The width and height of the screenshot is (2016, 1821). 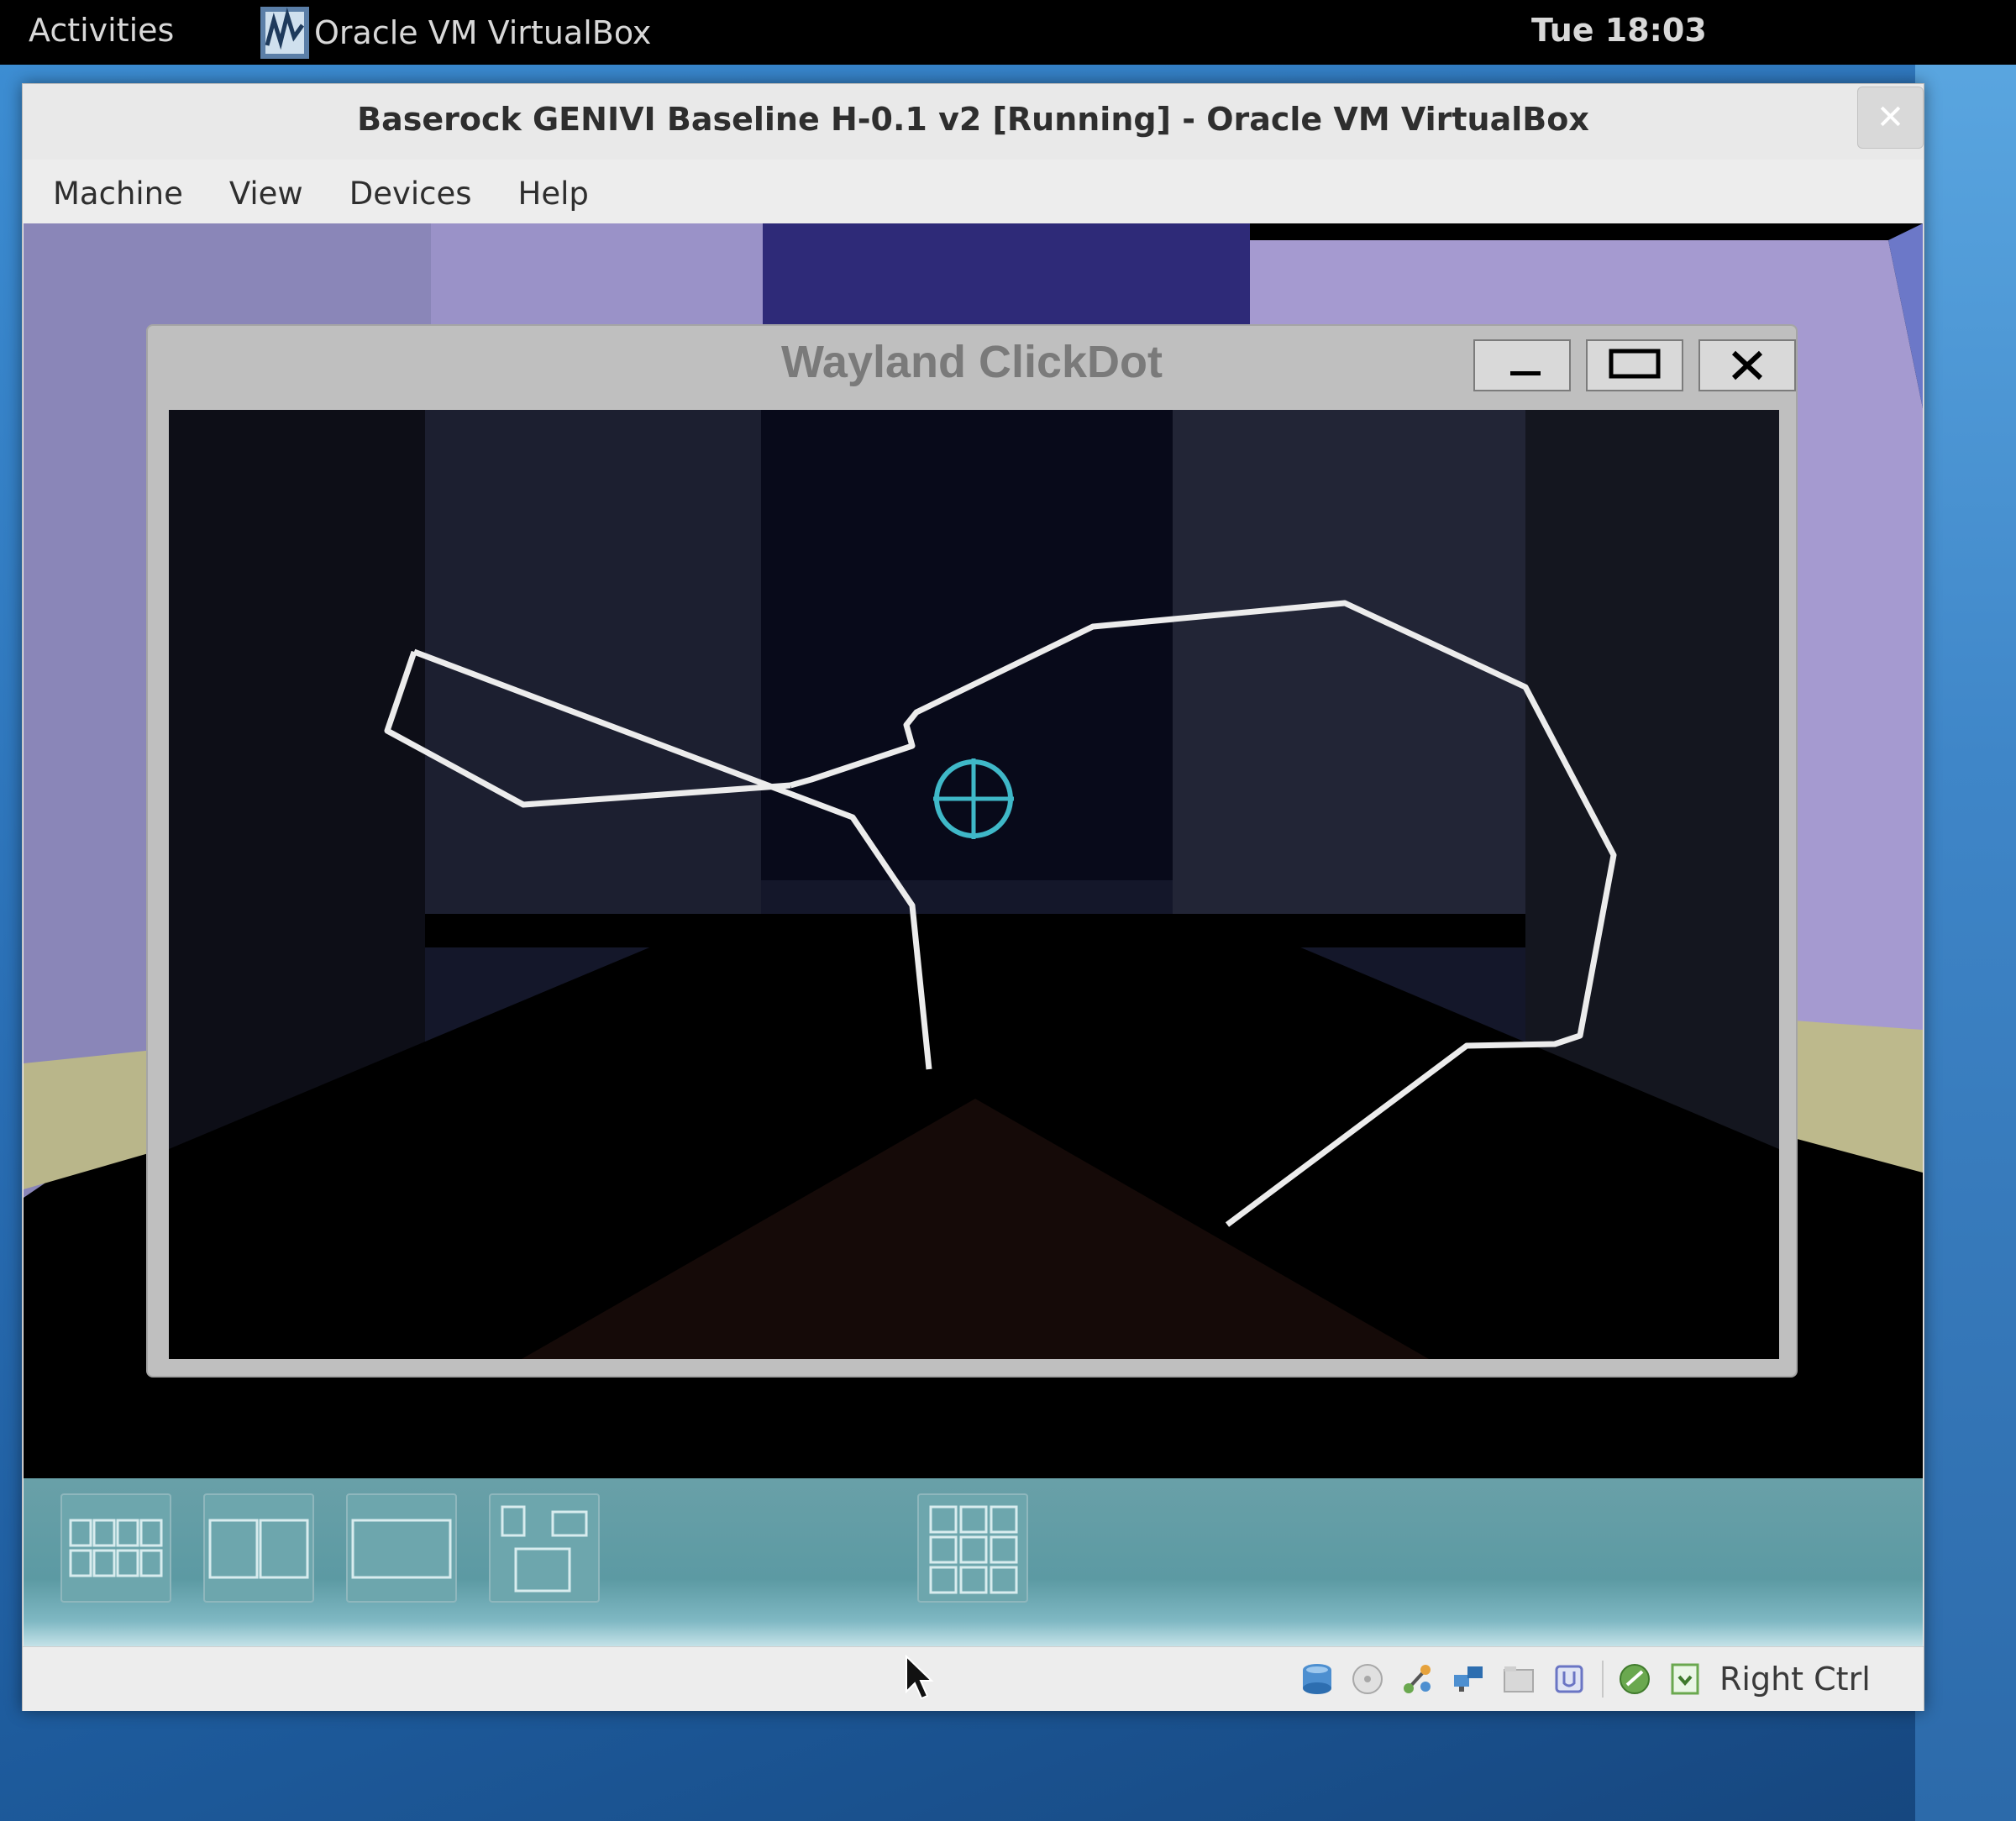 I want to click on layout-split-button, so click(x=258, y=1548).